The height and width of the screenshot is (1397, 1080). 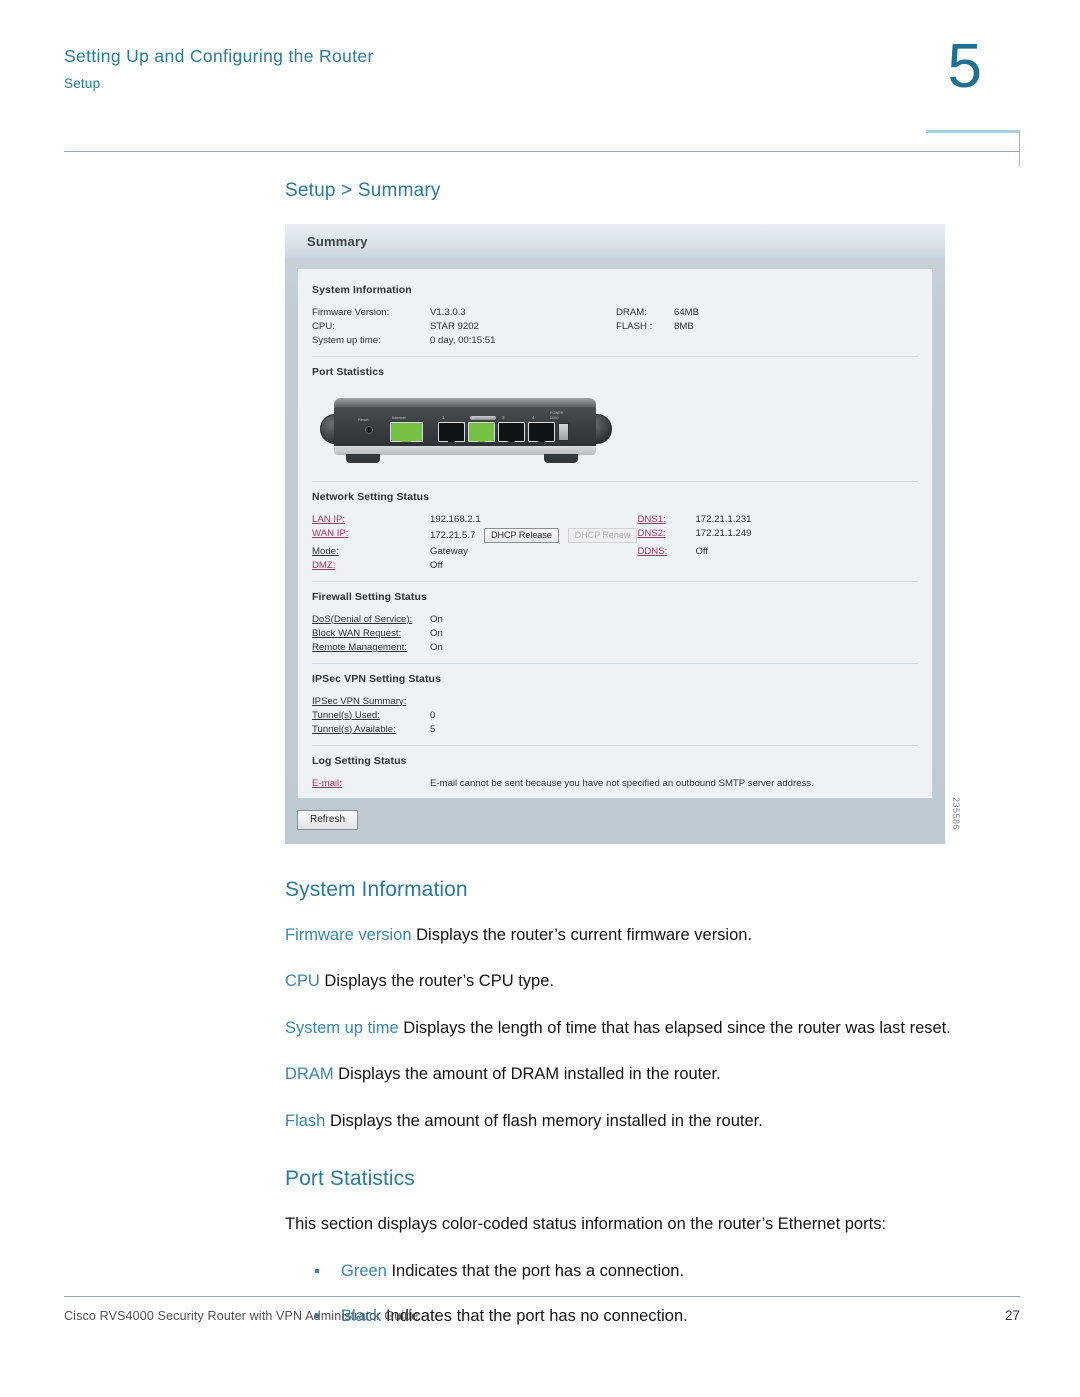 I want to click on system-information-heading: System Information, so click(x=376, y=889).